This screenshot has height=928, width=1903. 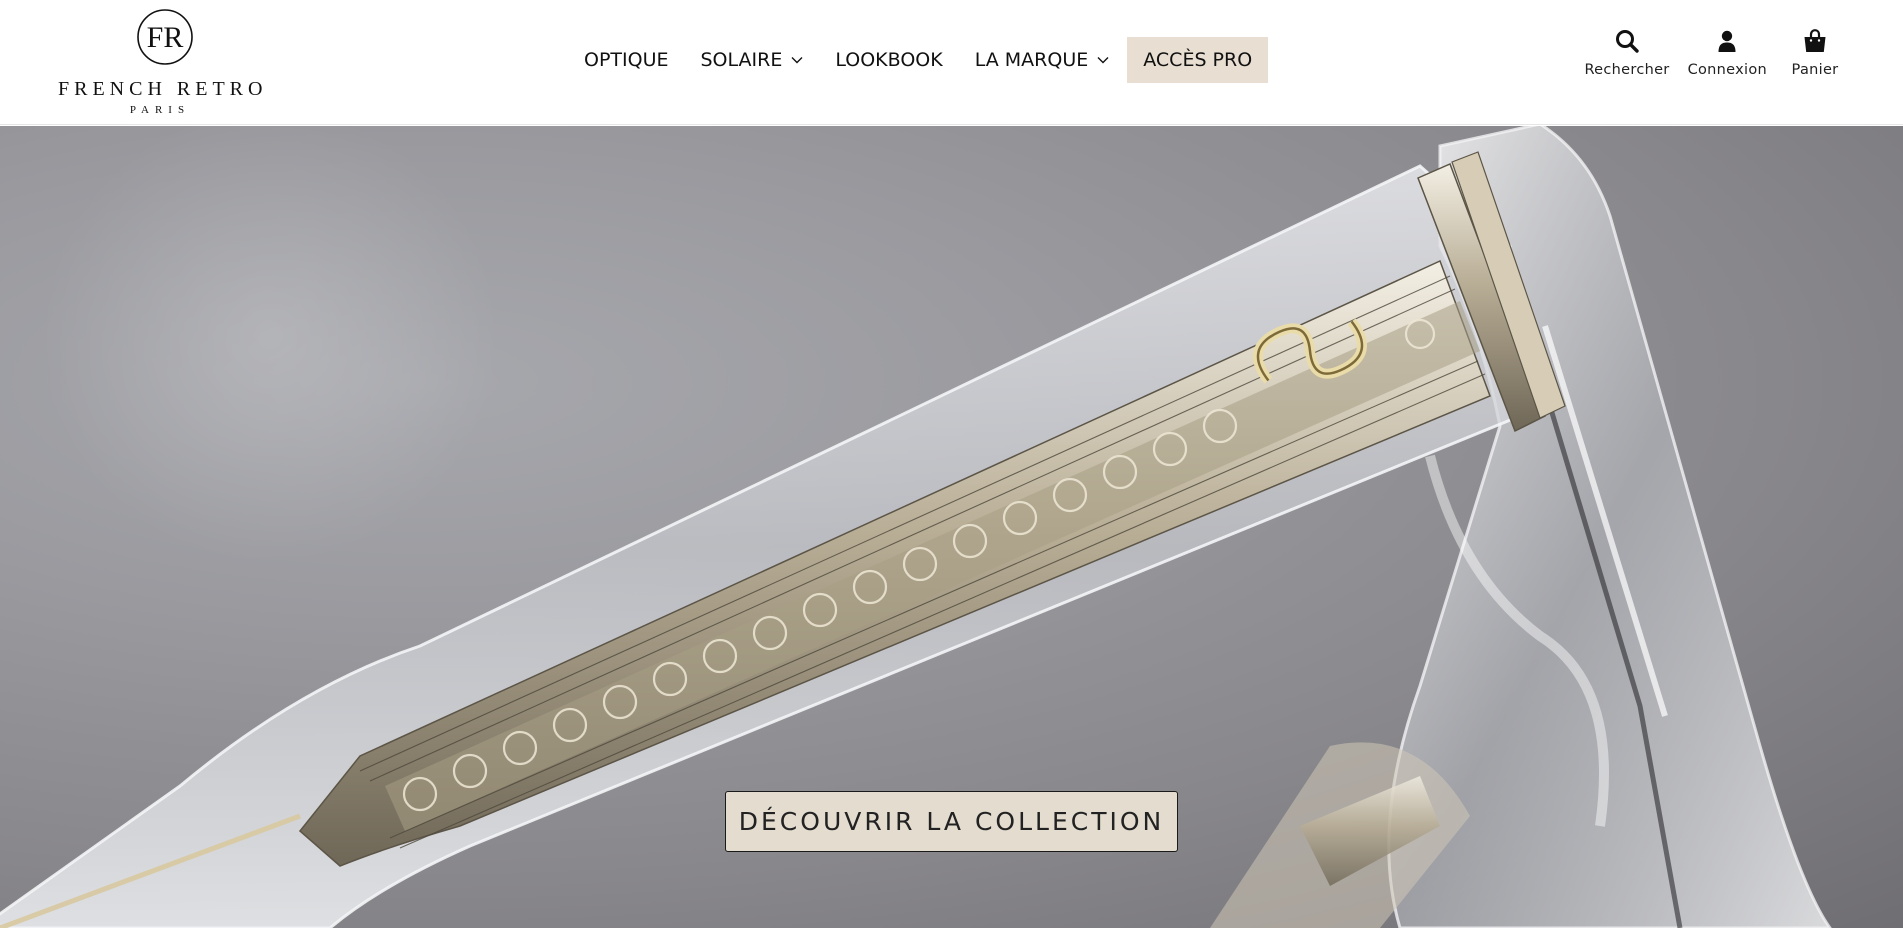 I want to click on nav-item-label: ACCÈS PRO, so click(x=1198, y=60).